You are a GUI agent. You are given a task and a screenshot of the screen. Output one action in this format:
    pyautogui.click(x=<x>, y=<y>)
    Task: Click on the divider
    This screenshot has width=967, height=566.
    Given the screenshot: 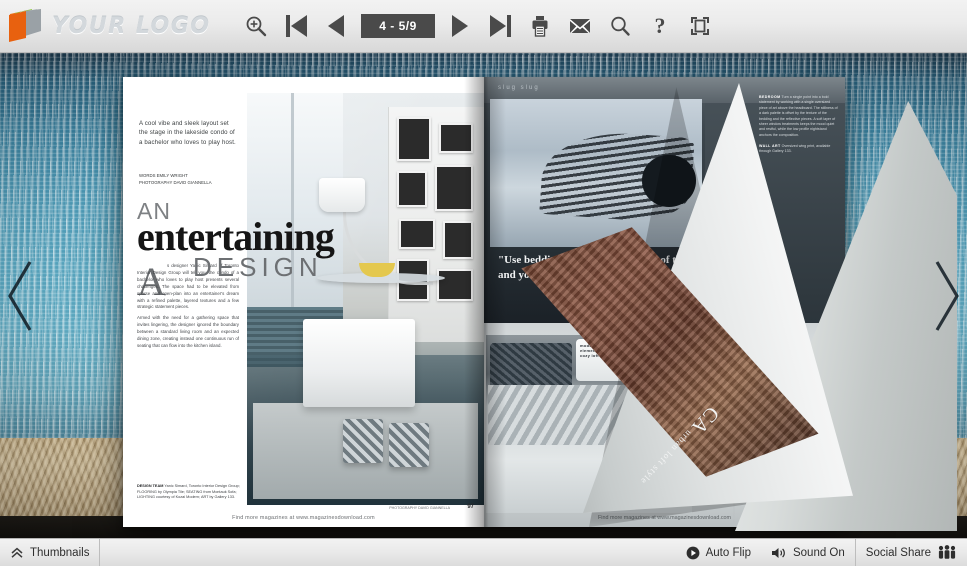 What is the action you would take?
    pyautogui.click(x=100, y=552)
    